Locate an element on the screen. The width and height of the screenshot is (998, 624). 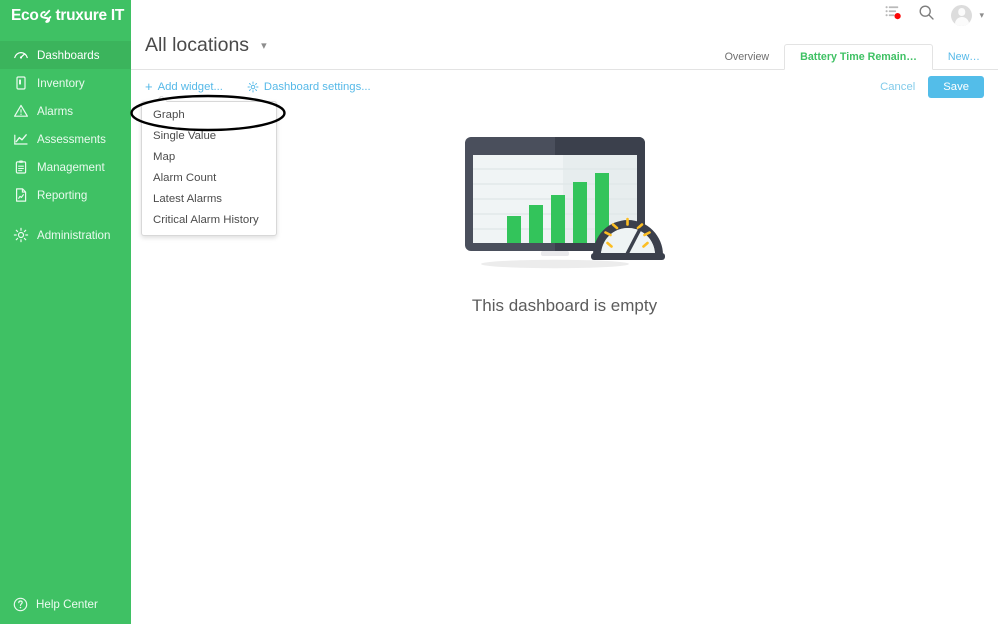
sidebar-item-dashboards: Dashboards is located at coordinates (65, 55).